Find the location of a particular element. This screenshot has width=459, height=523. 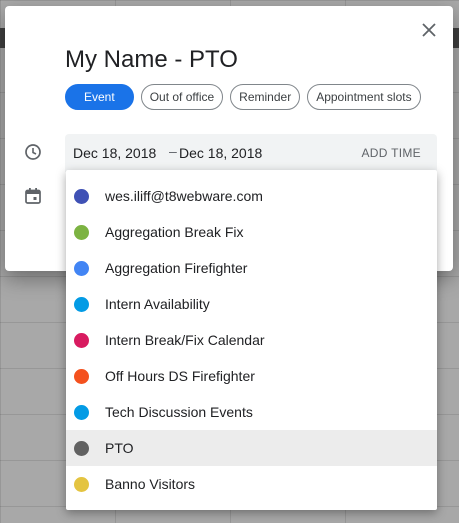

chip-event: Event is located at coordinates (99, 97).